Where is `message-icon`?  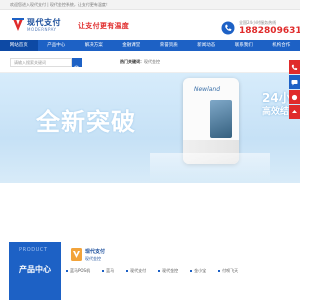 message-icon is located at coordinates (294, 82).